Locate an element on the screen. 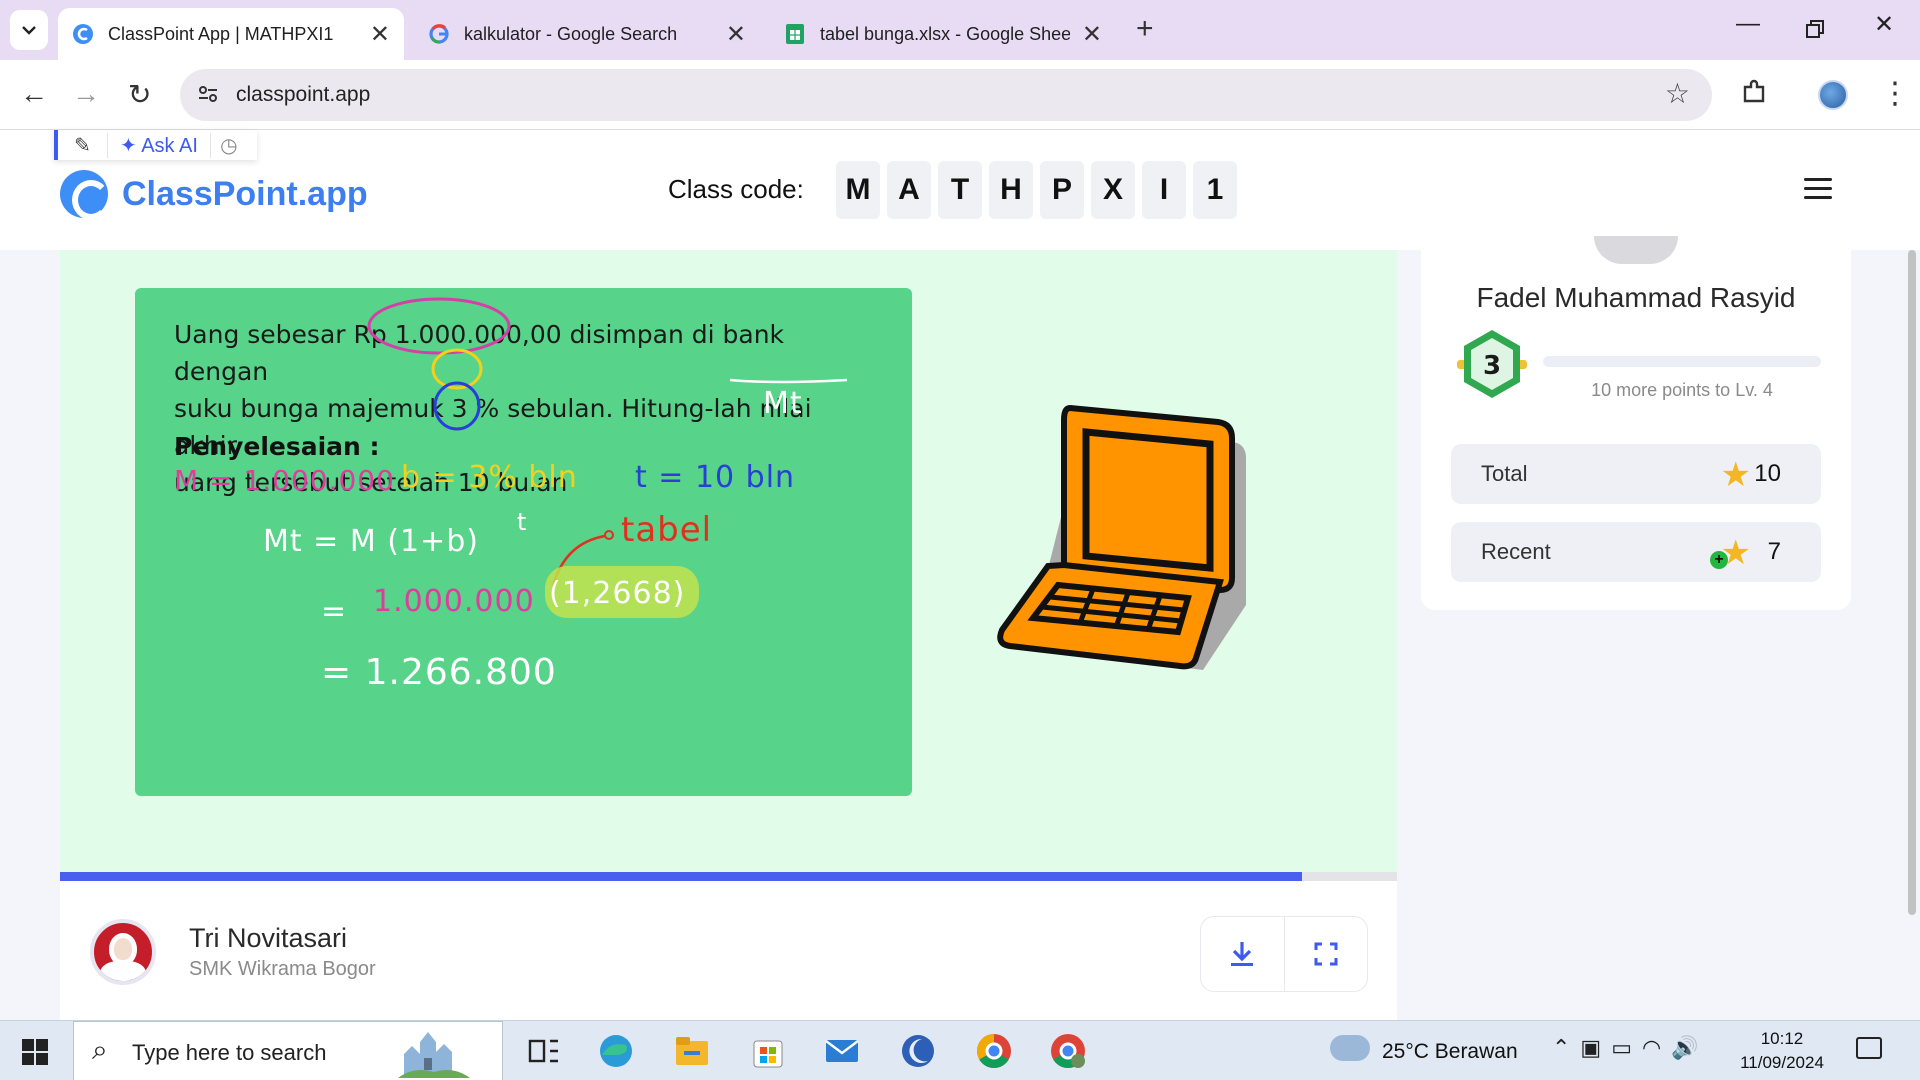 The image size is (1920, 1080). student-name: Fadel Muhammad Rasyid is located at coordinates (1636, 297).